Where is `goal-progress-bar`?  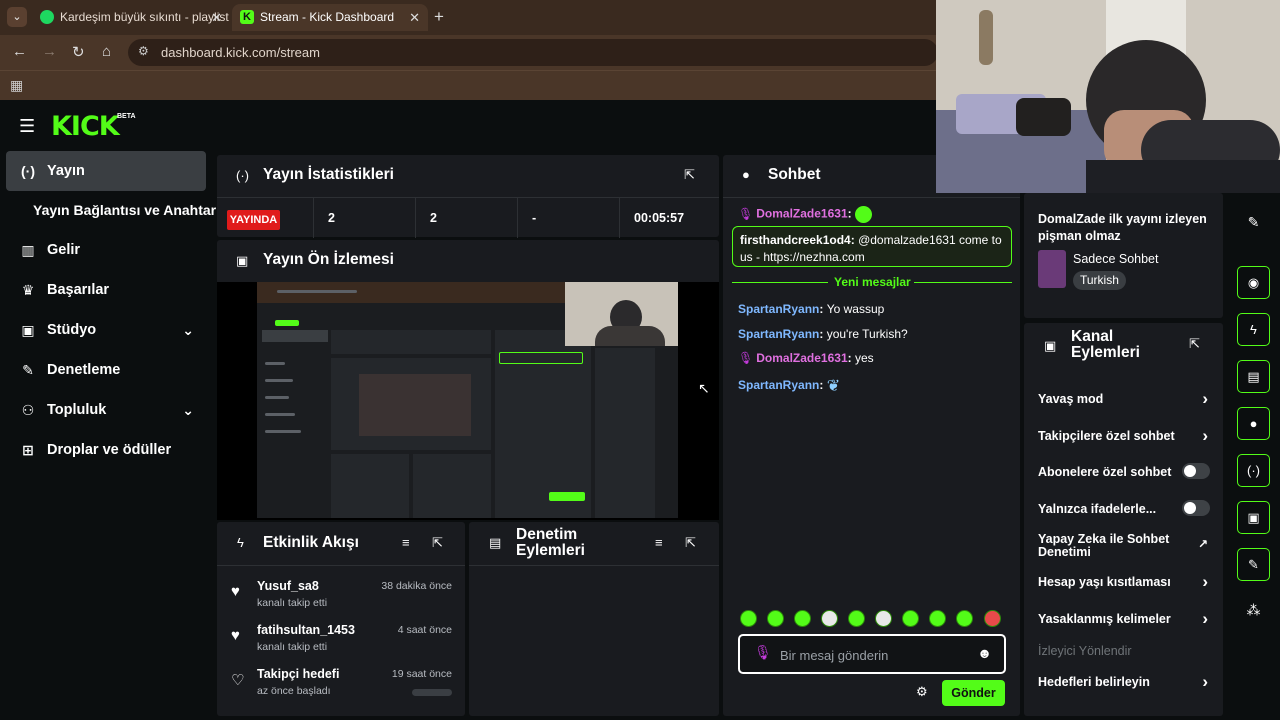
goal-progress-bar is located at coordinates (432, 692).